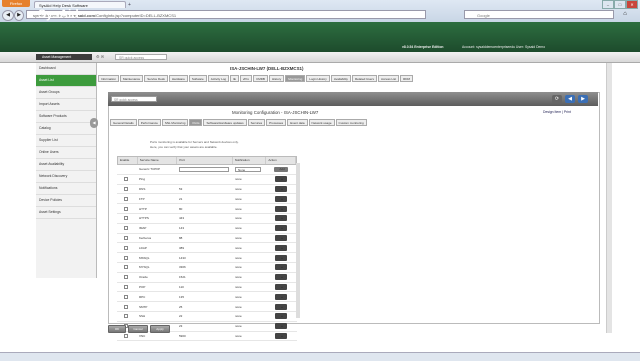 The width and height of the screenshot is (640, 361). I want to click on tab-information: Information, so click(109, 78).